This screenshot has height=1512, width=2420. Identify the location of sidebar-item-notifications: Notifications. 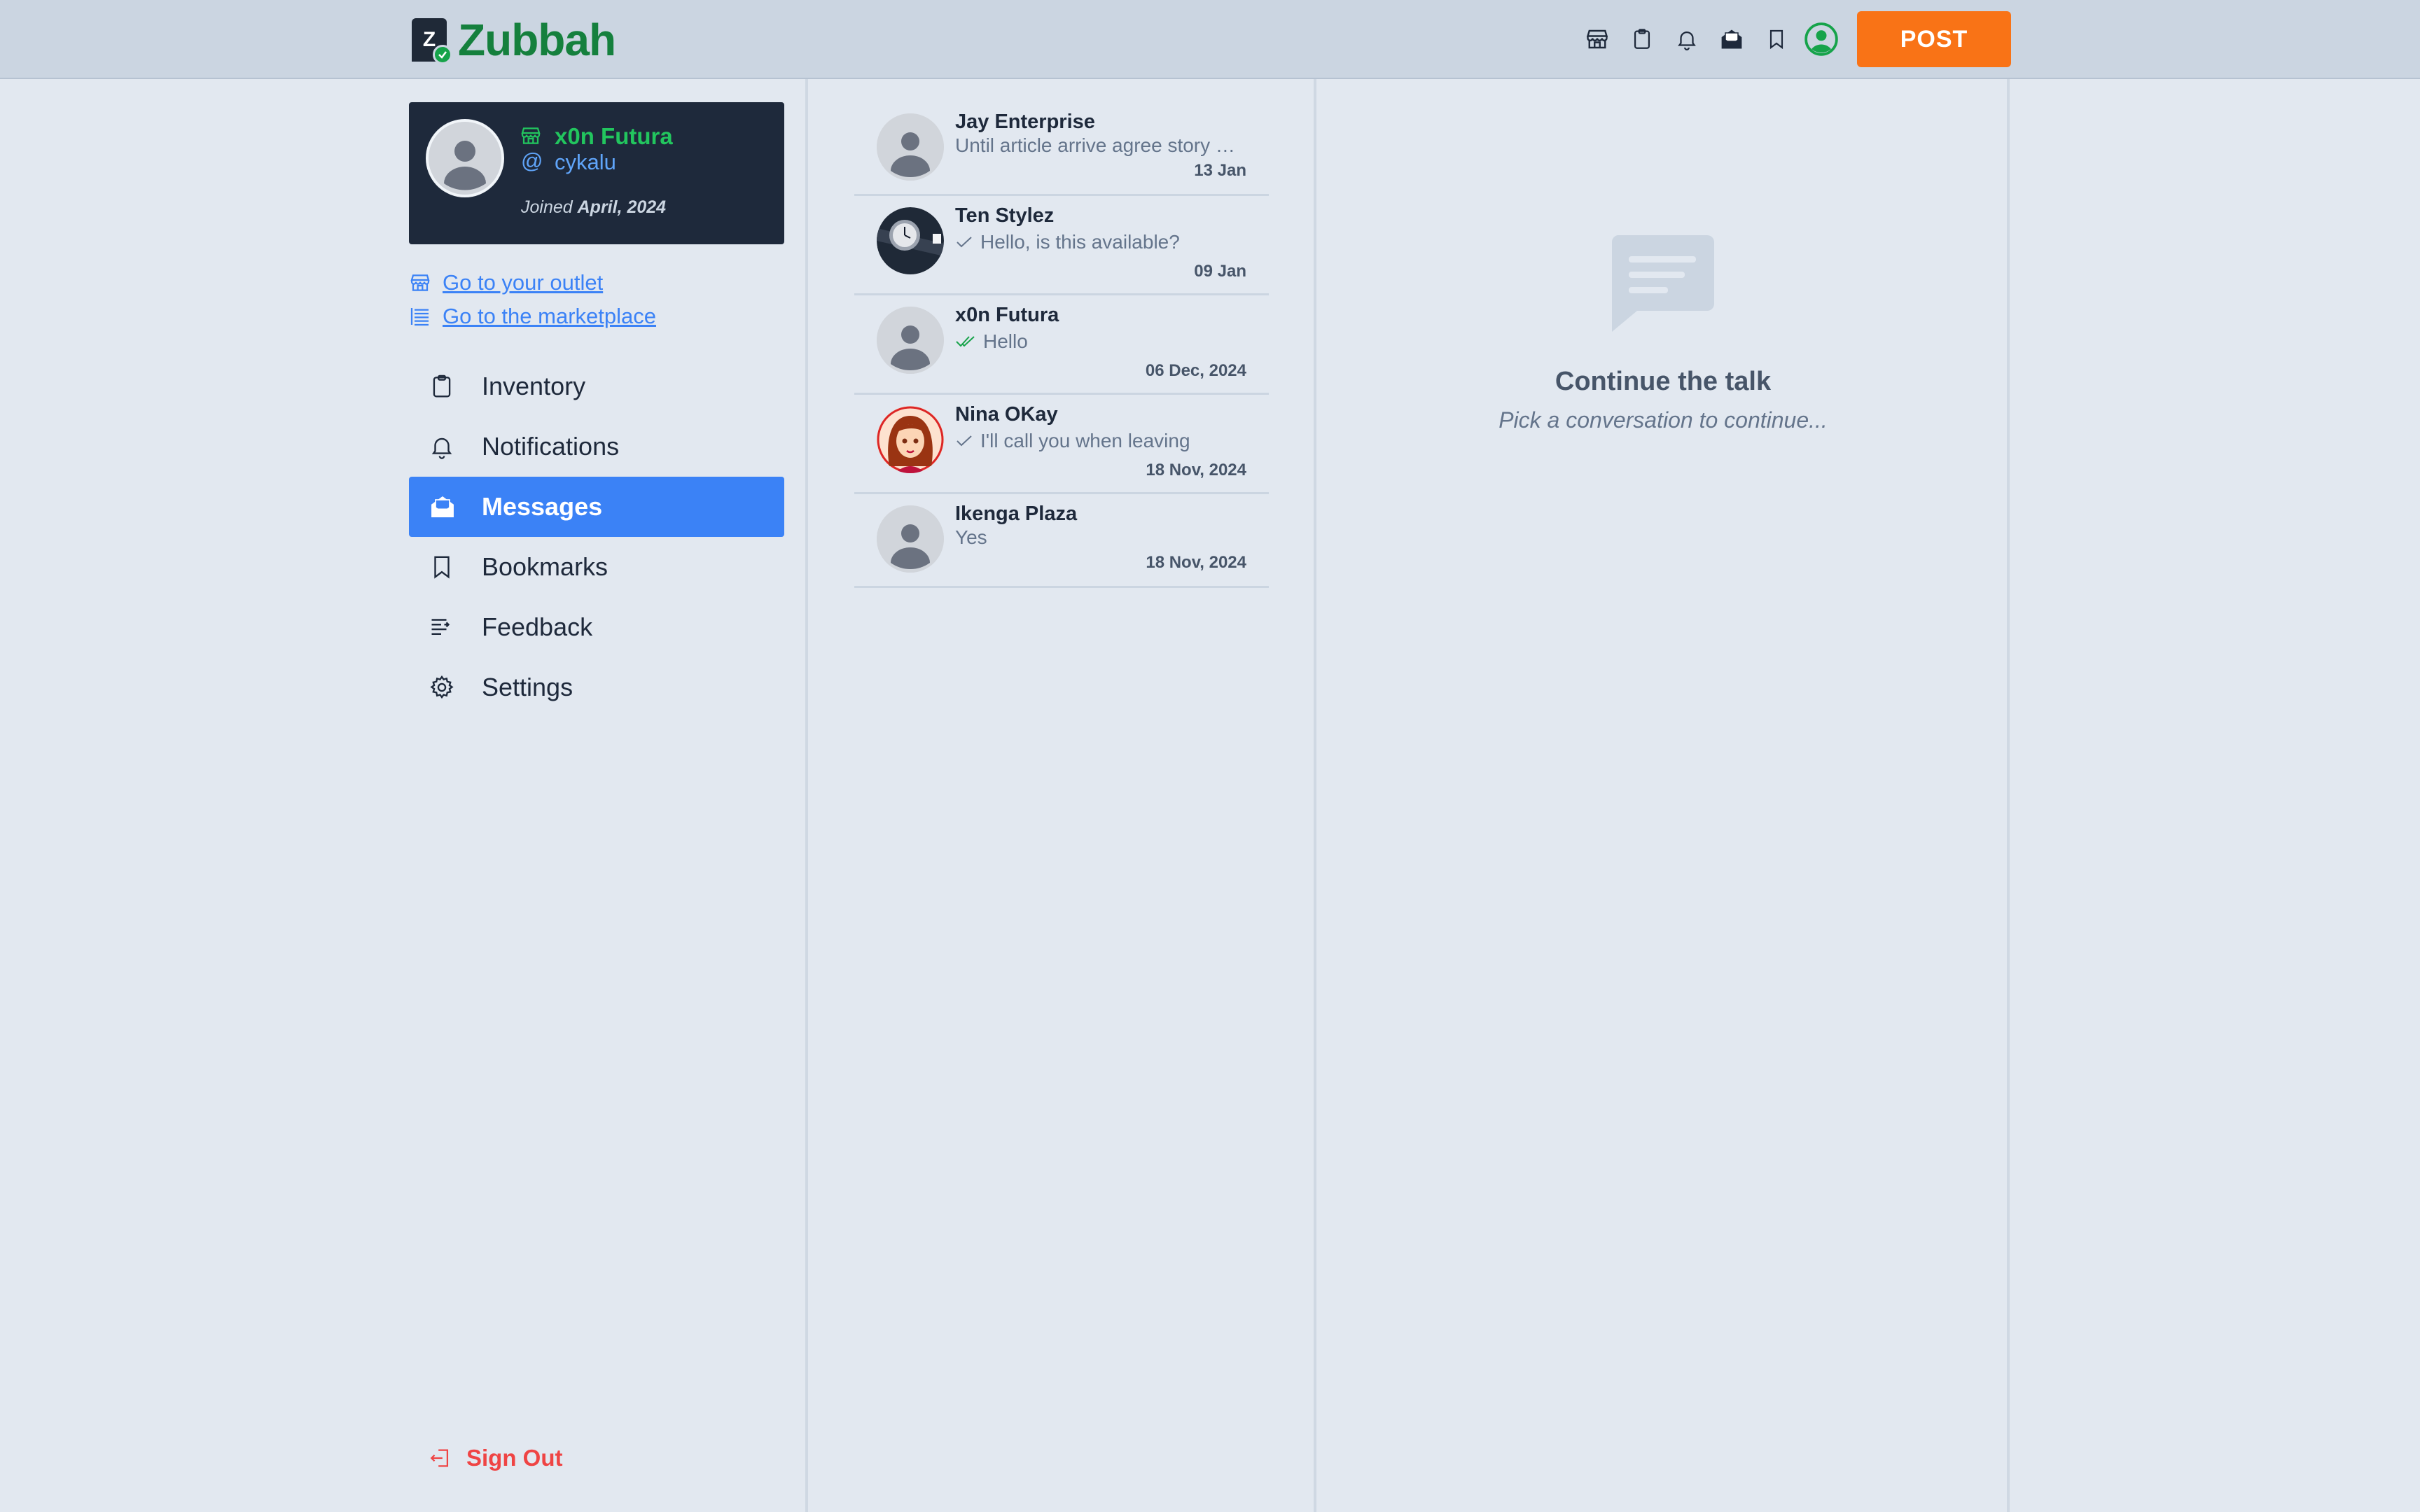
(596, 446).